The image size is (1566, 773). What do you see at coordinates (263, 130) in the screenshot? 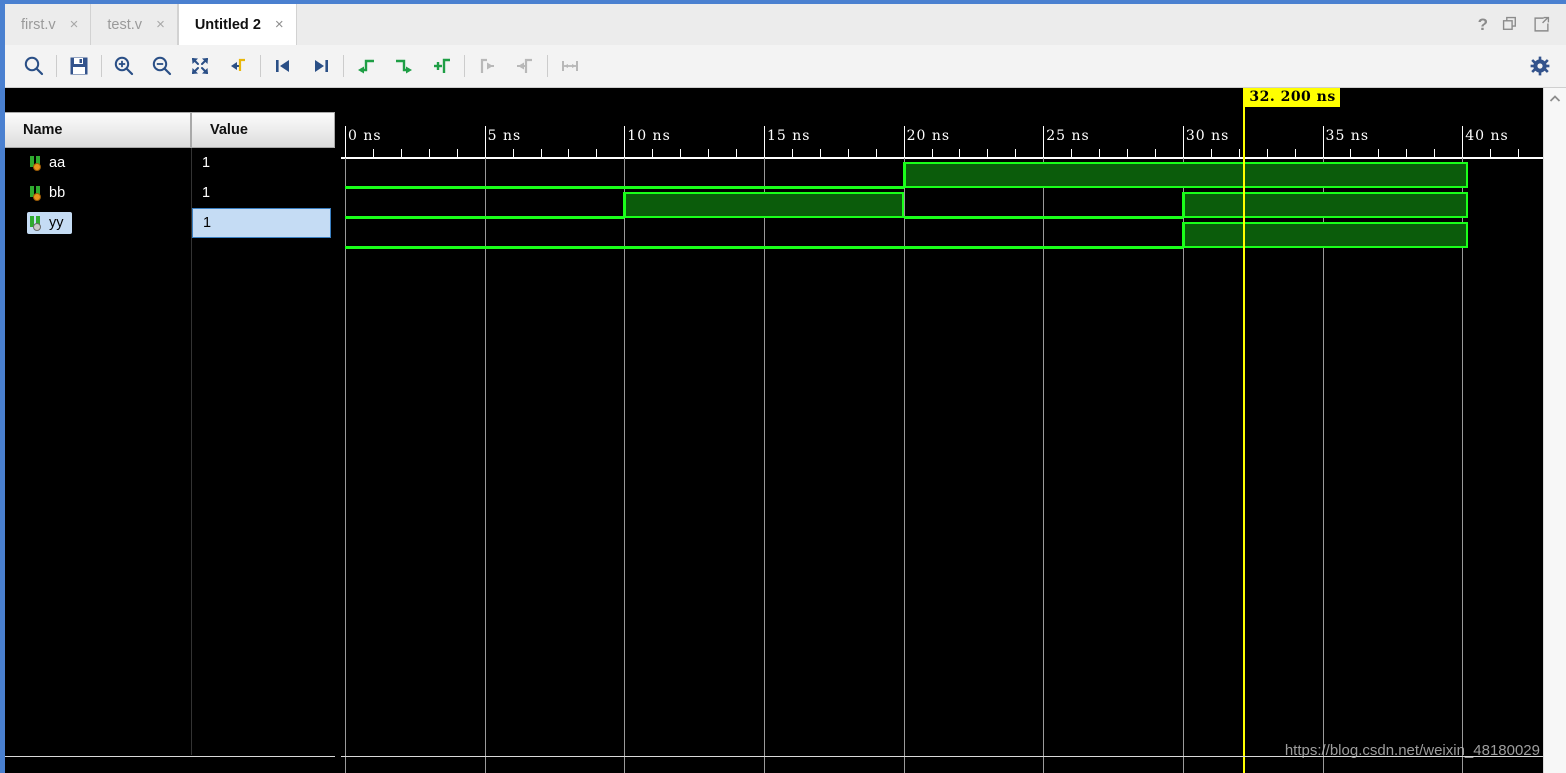
I see `column-header-value: Value` at bounding box center [263, 130].